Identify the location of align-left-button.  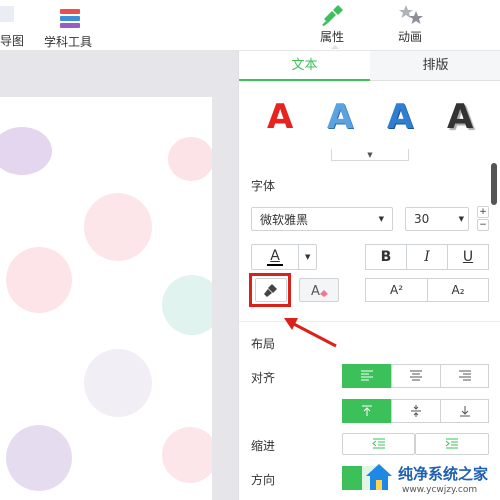
(367, 376).